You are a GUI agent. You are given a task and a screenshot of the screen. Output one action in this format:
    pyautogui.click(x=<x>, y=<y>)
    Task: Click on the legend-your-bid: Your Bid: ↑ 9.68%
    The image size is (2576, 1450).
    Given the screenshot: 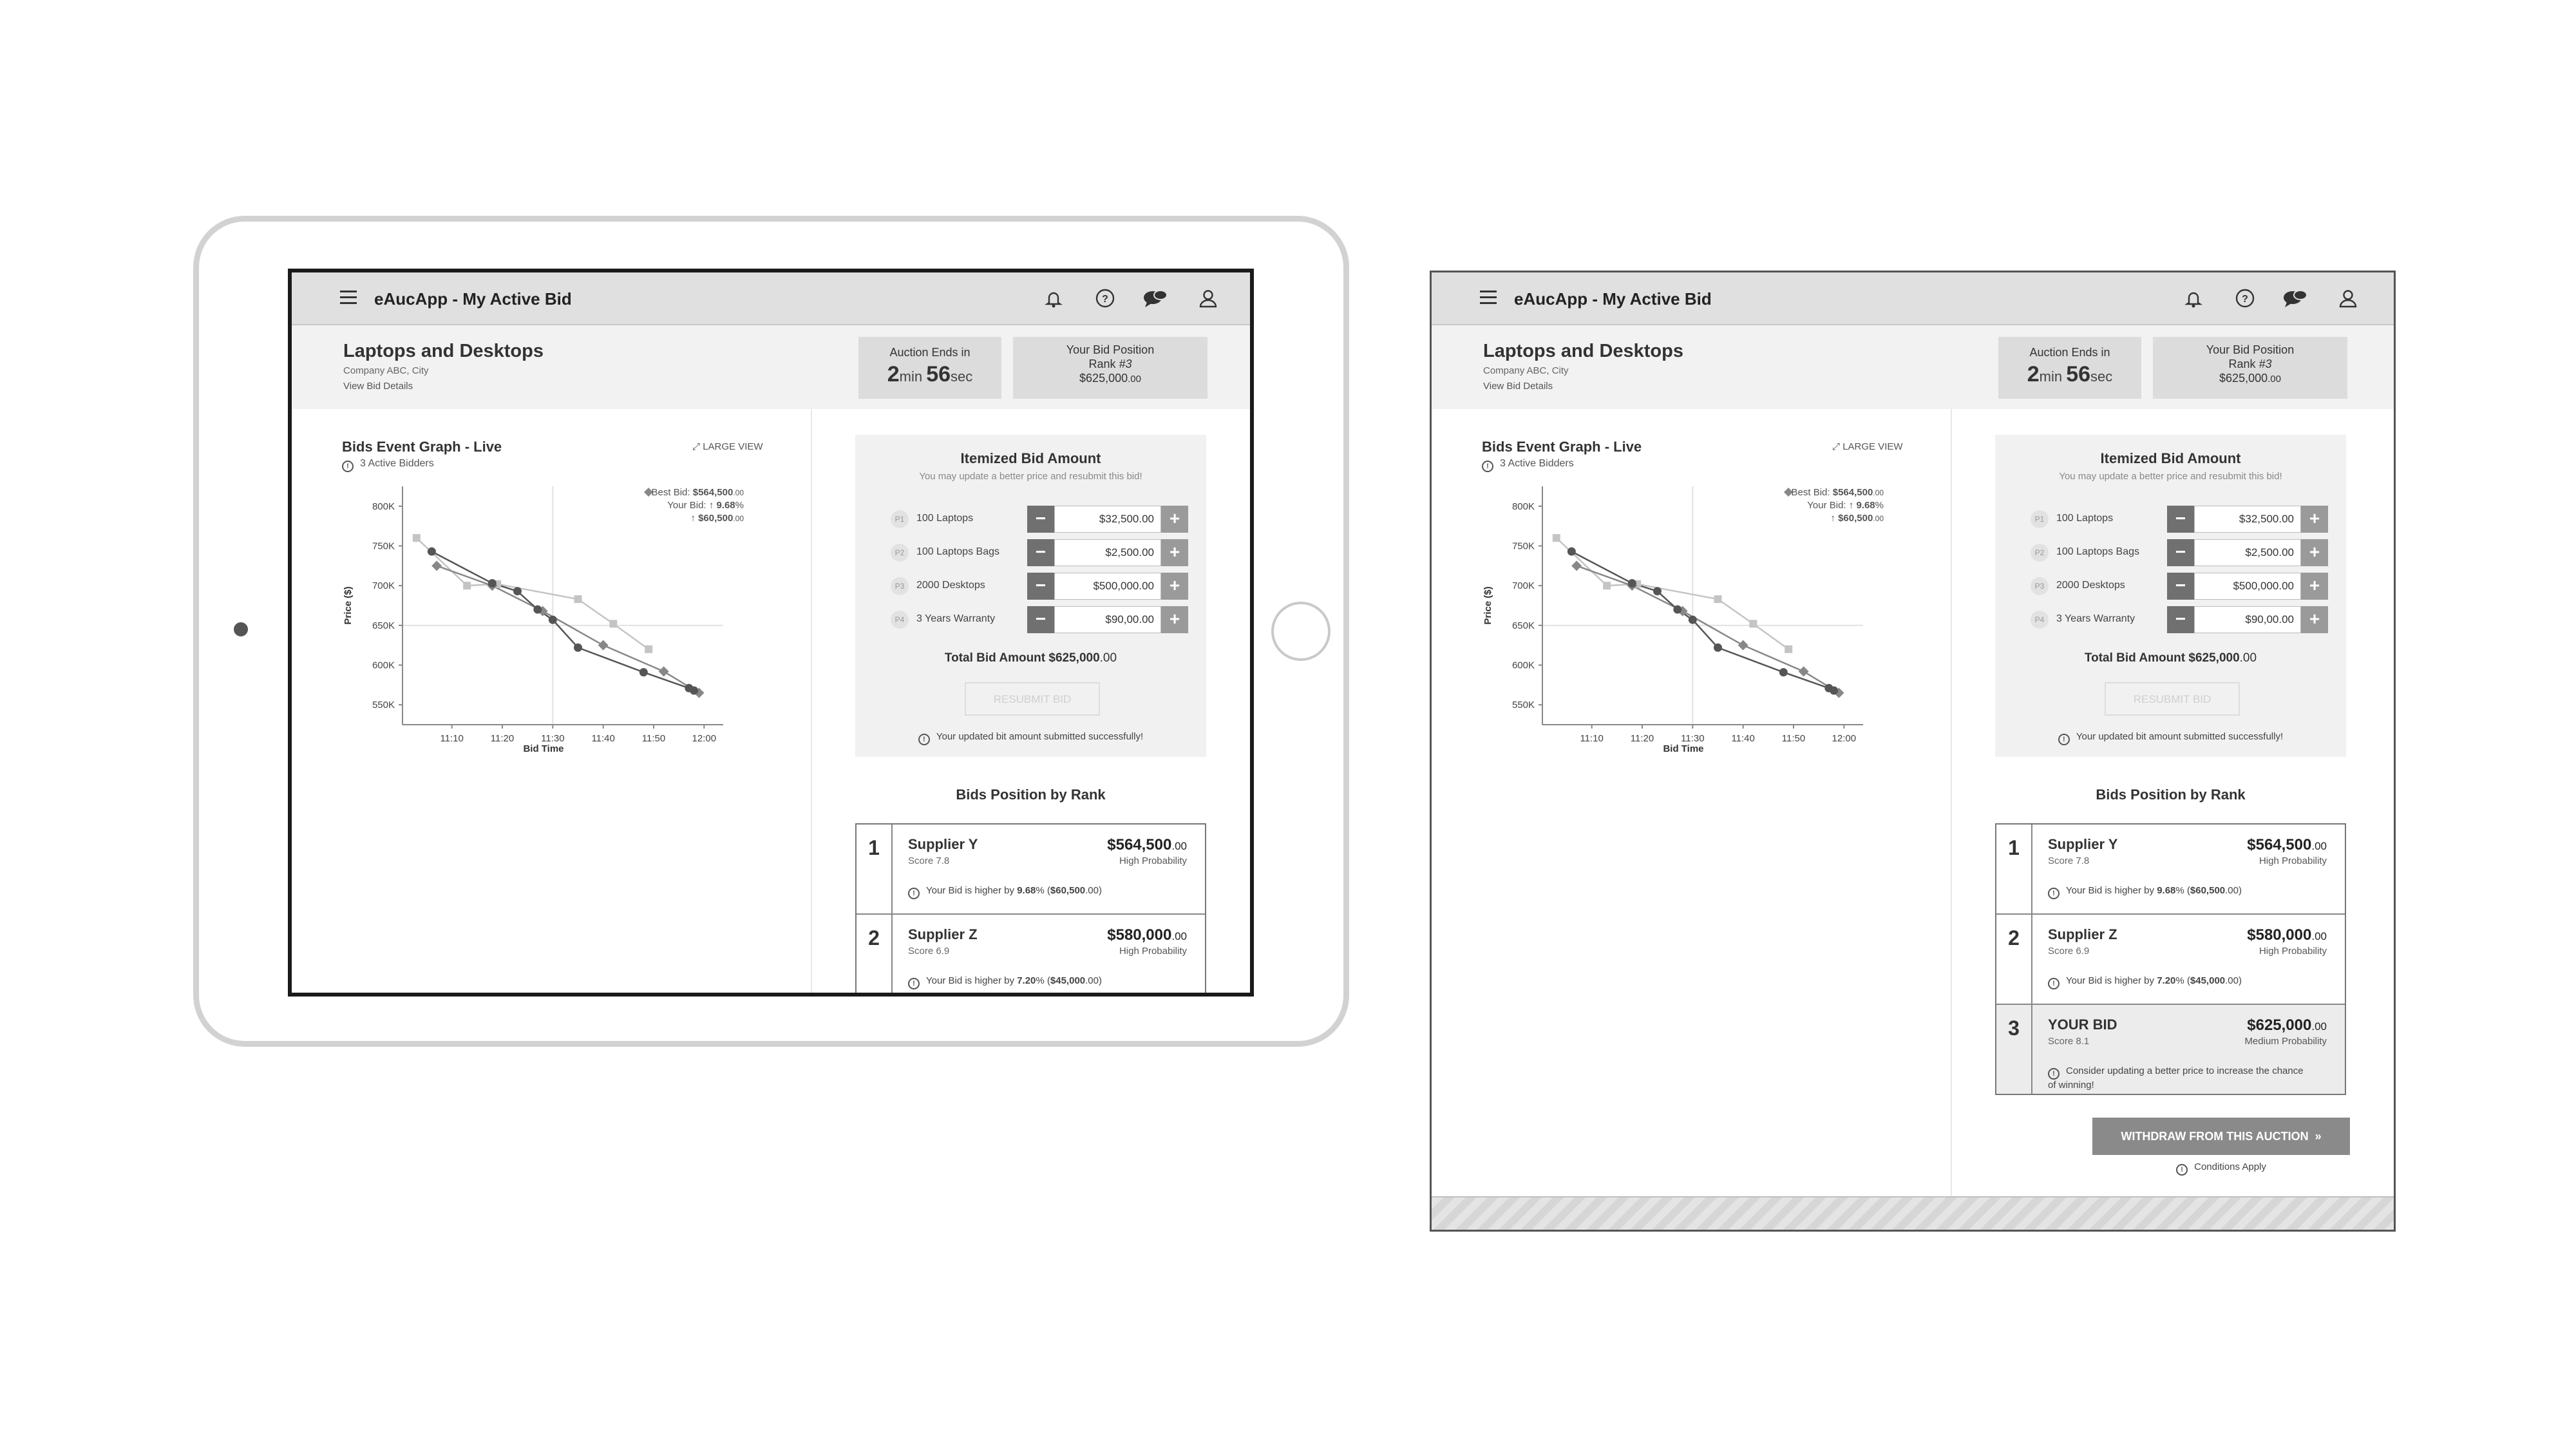 What is the action you would take?
    pyautogui.click(x=706, y=505)
    